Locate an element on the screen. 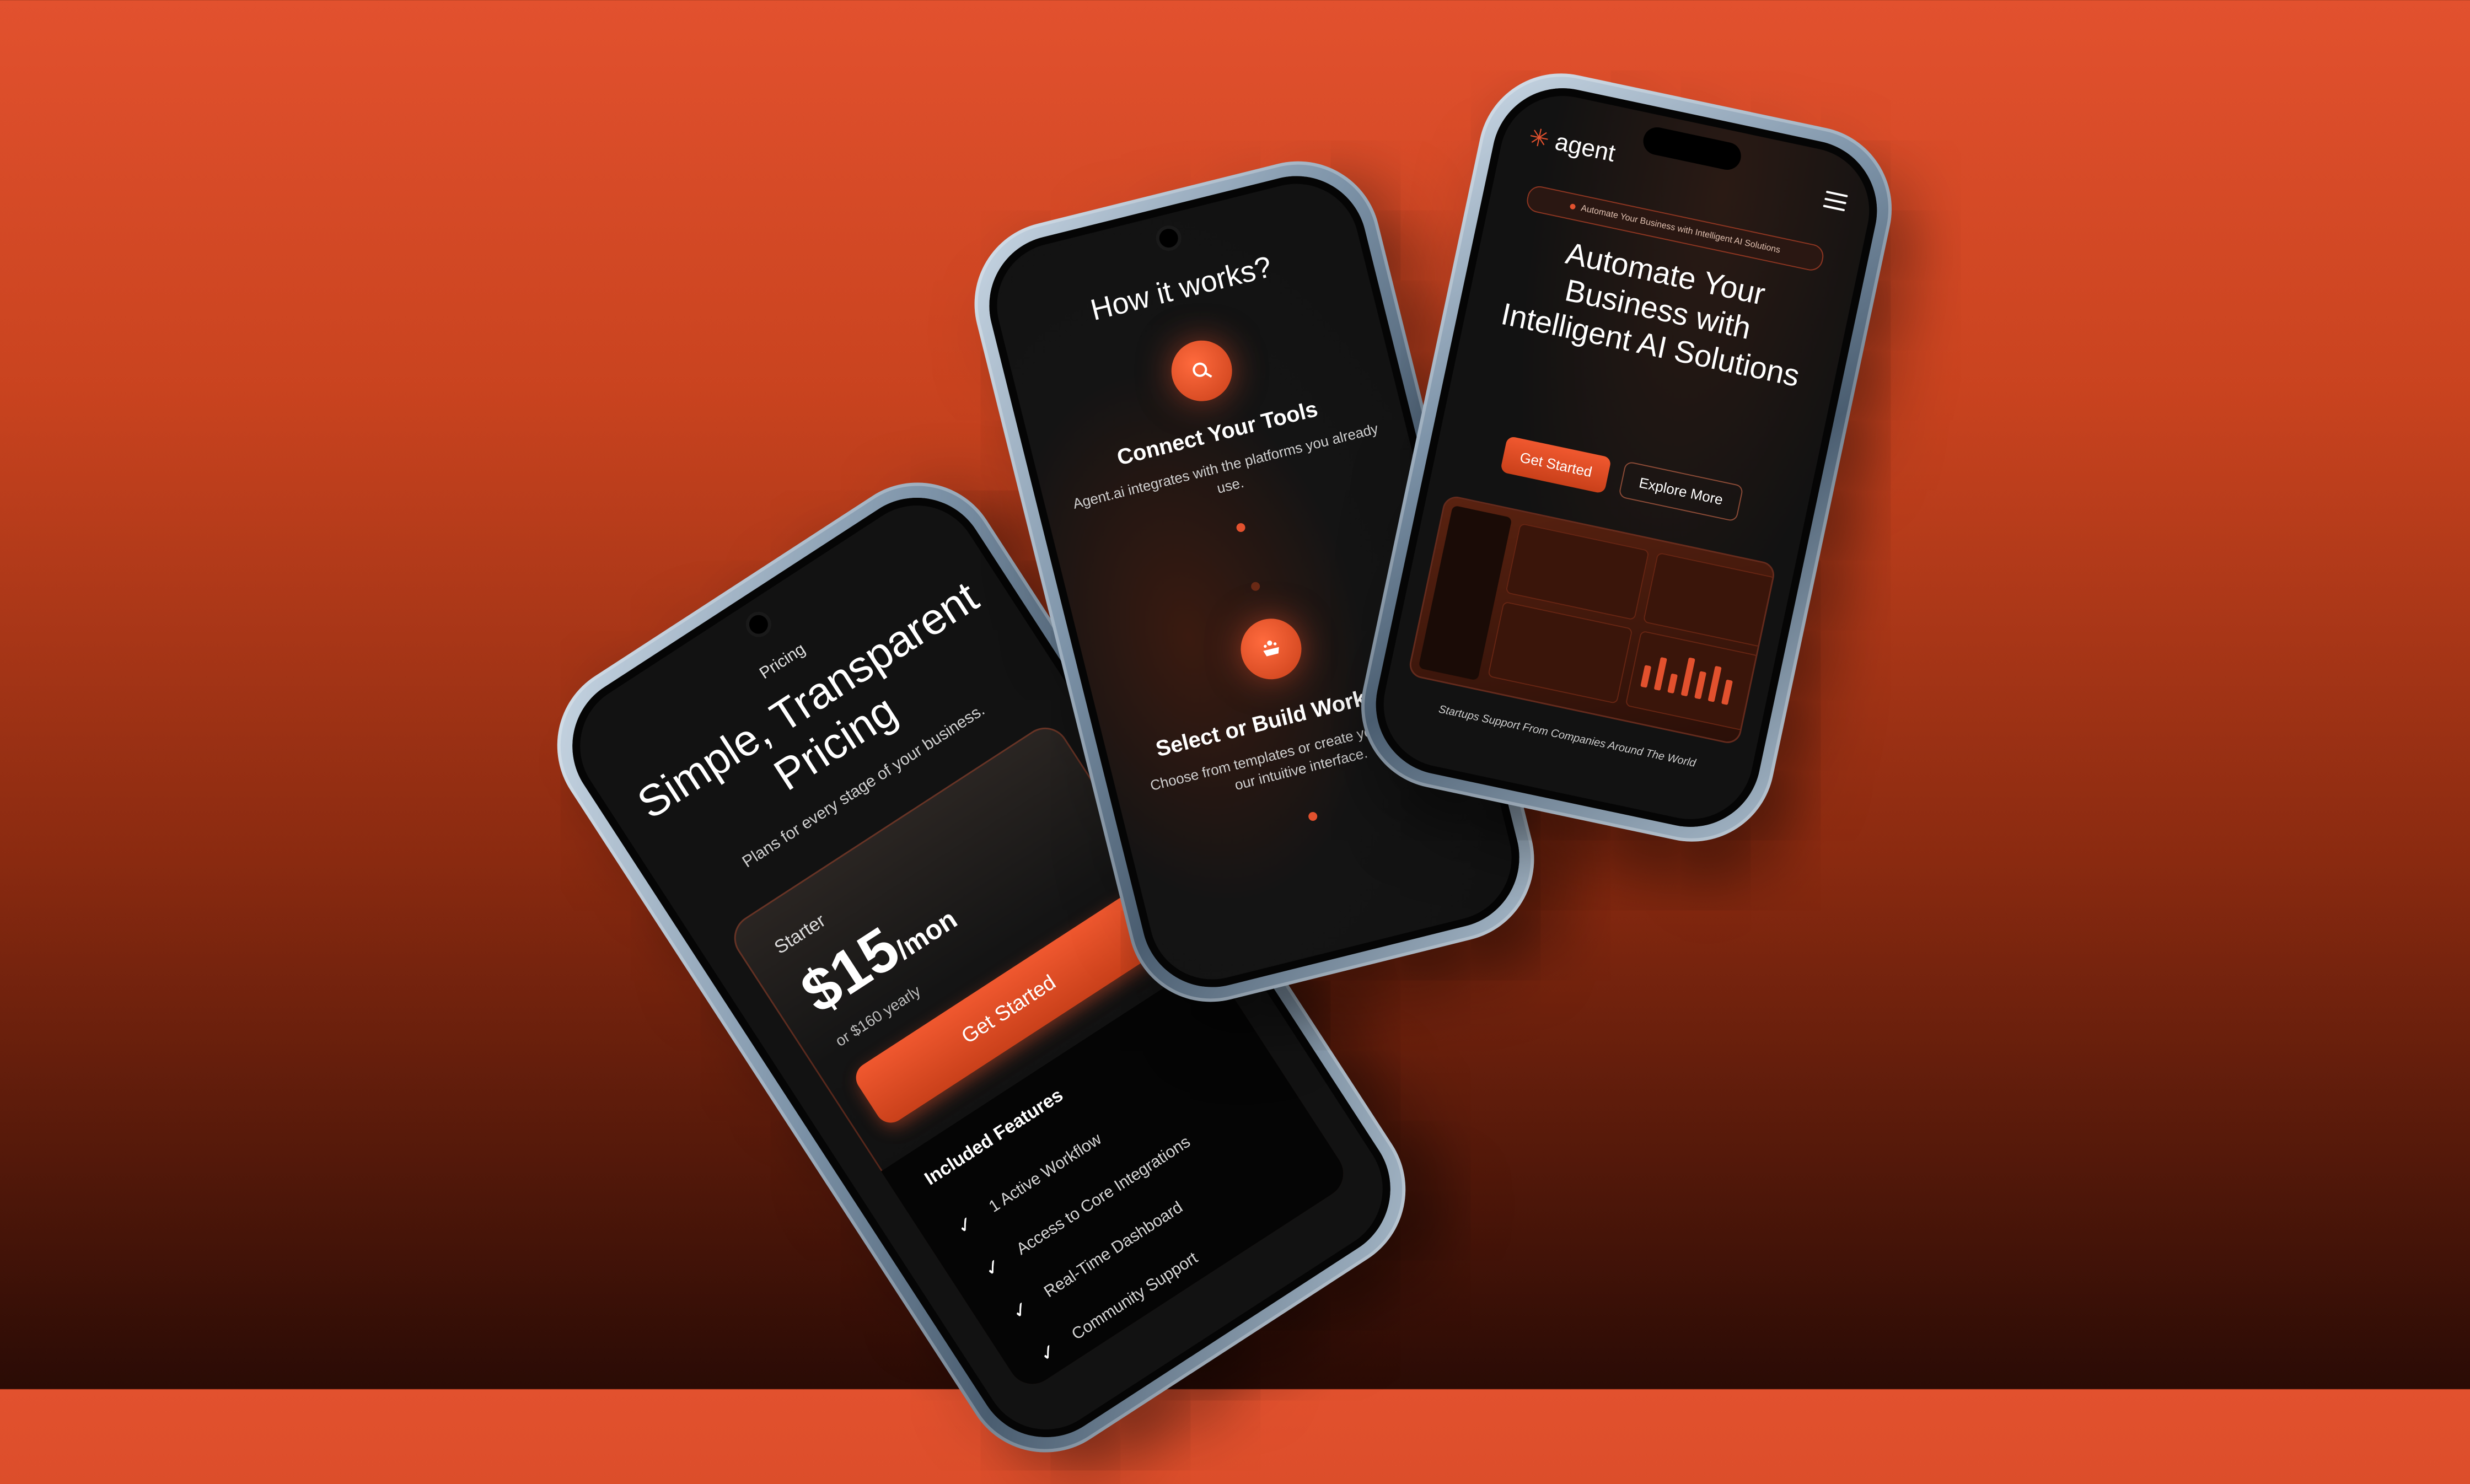  plan-price: $15/mon is located at coordinates (877, 953).